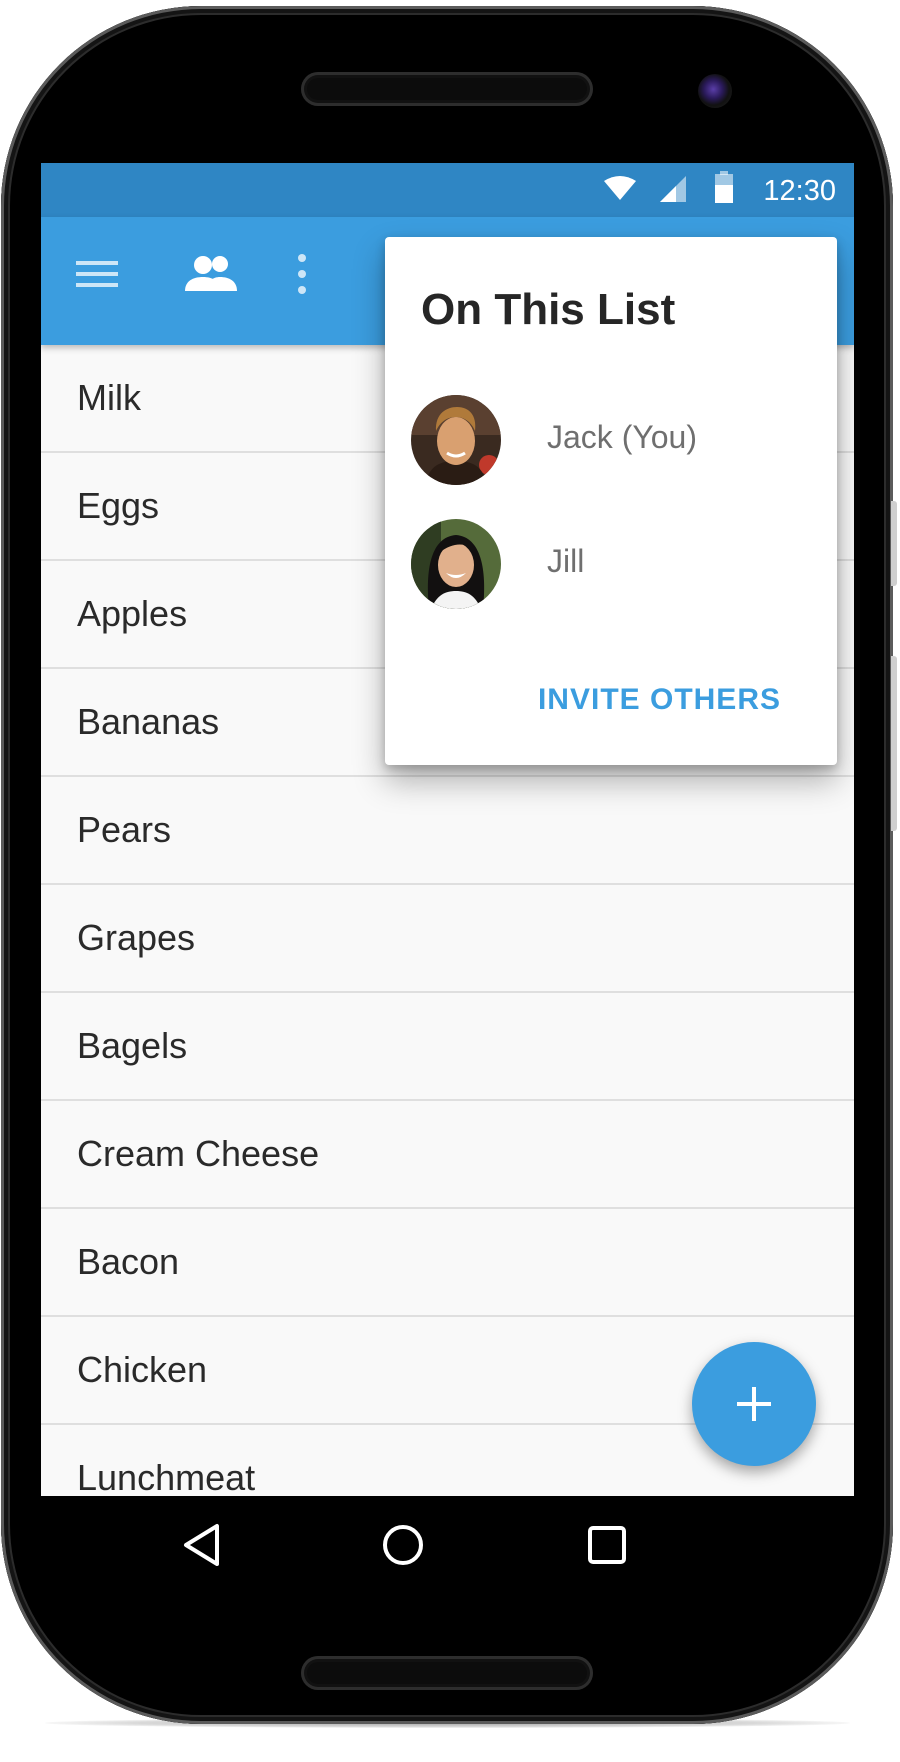 Image resolution: width=900 pixels, height=1762 pixels. I want to click on list-item: Pears, so click(447, 831).